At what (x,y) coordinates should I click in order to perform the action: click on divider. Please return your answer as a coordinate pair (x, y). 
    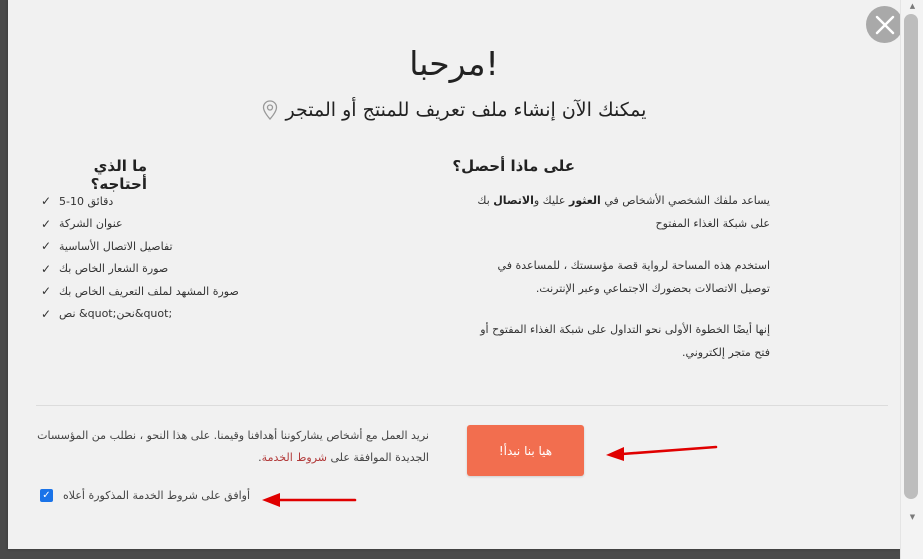
    Looking at the image, I should click on (462, 405).